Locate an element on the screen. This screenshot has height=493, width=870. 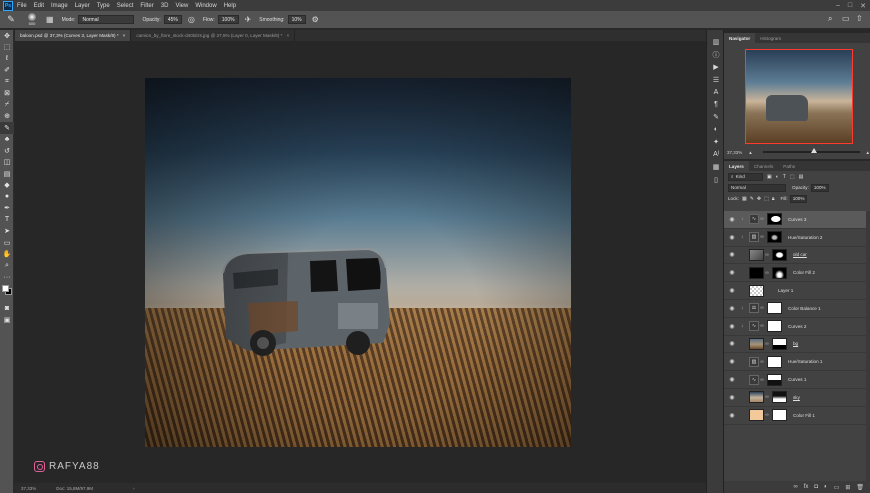
layer-row: ◉ ↓ ⚖ ∞ Color Balance 1 is located at coordinates (797, 309).